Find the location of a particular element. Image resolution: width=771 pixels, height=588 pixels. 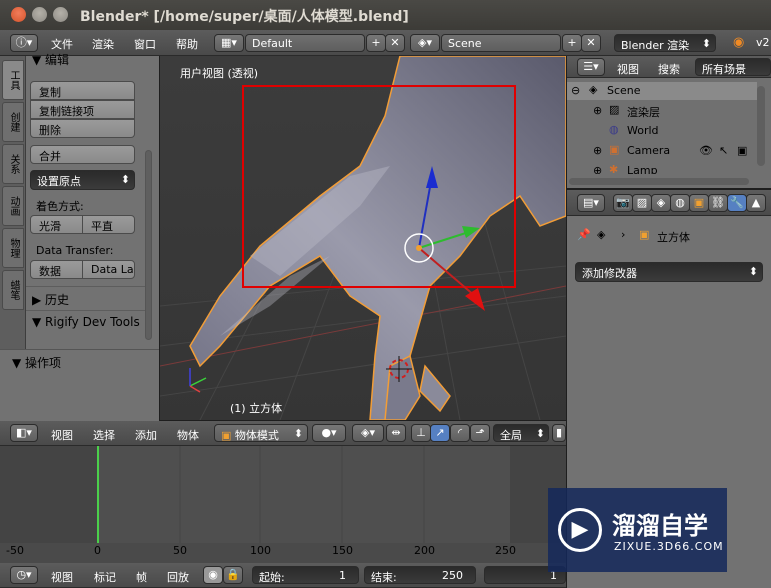

layout-browse-icon: ▦▾ is located at coordinates (229, 43).